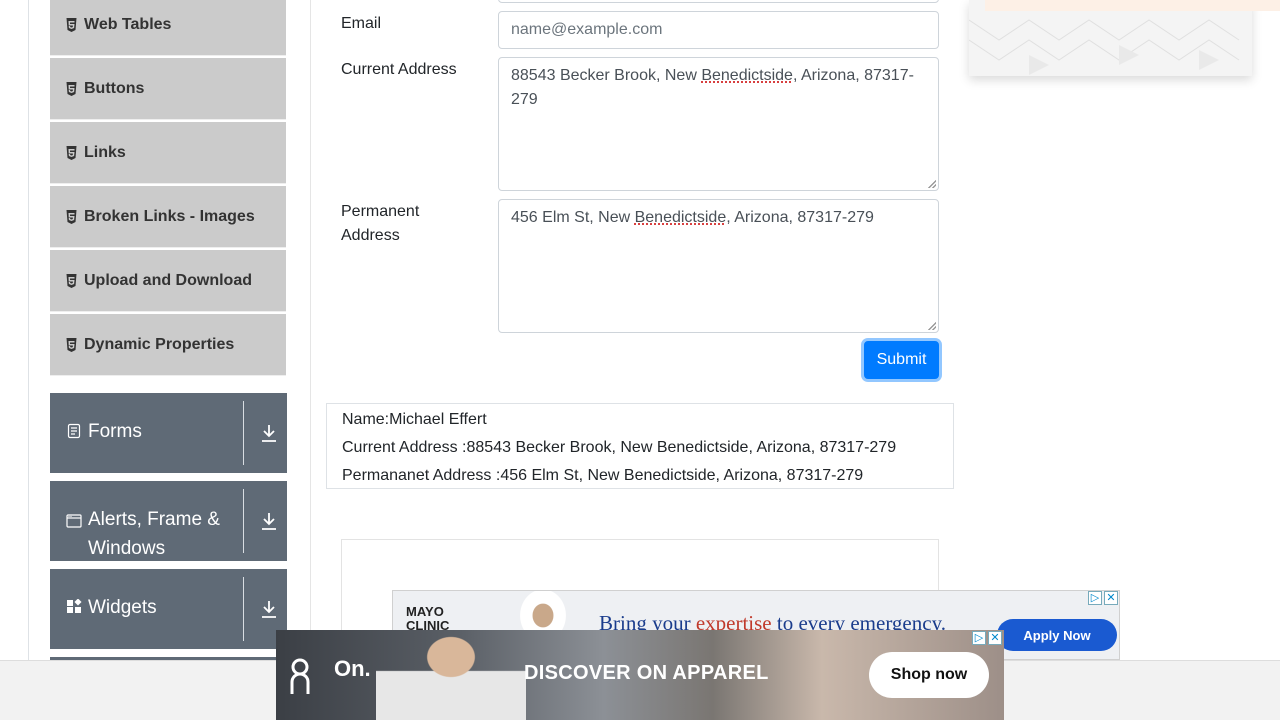 The height and width of the screenshot is (720, 1280). I want to click on on-logo-icon, so click(300, 676).